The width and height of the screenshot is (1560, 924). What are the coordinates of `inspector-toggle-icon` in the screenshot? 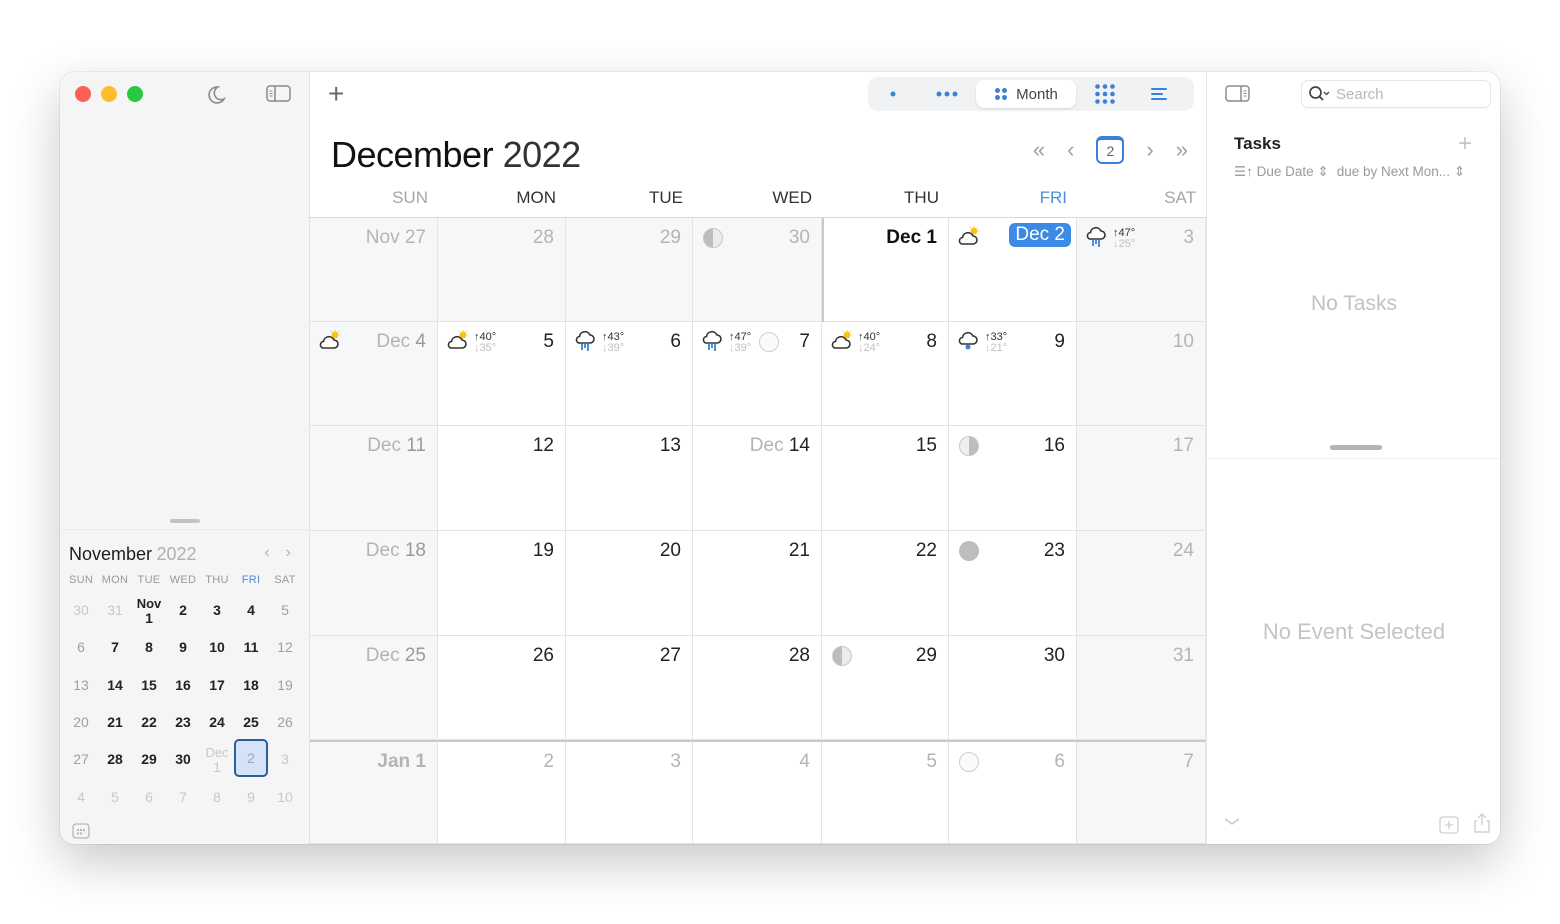 It's located at (1238, 96).